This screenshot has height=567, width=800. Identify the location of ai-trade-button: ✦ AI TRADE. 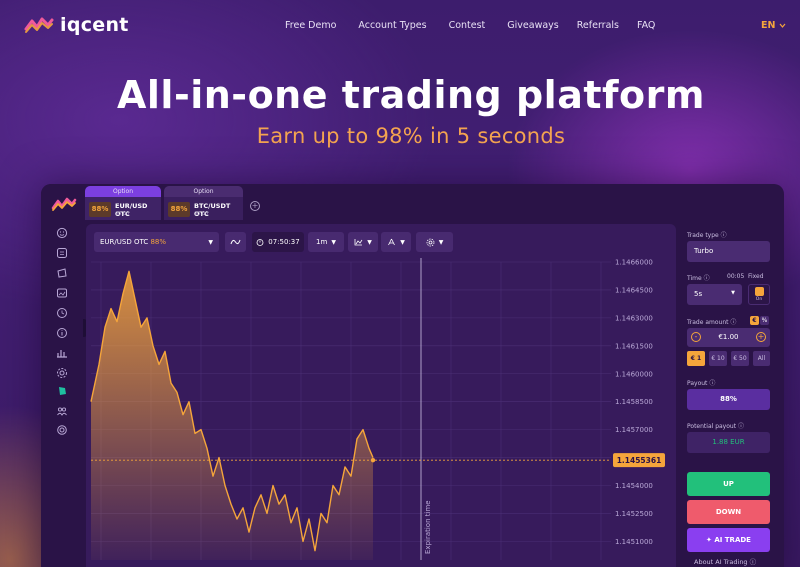
(728, 540).